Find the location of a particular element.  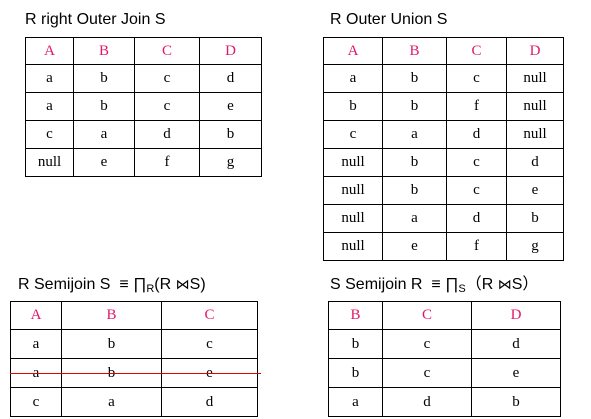

join-left-operand: （R is located at coordinates (479, 284).